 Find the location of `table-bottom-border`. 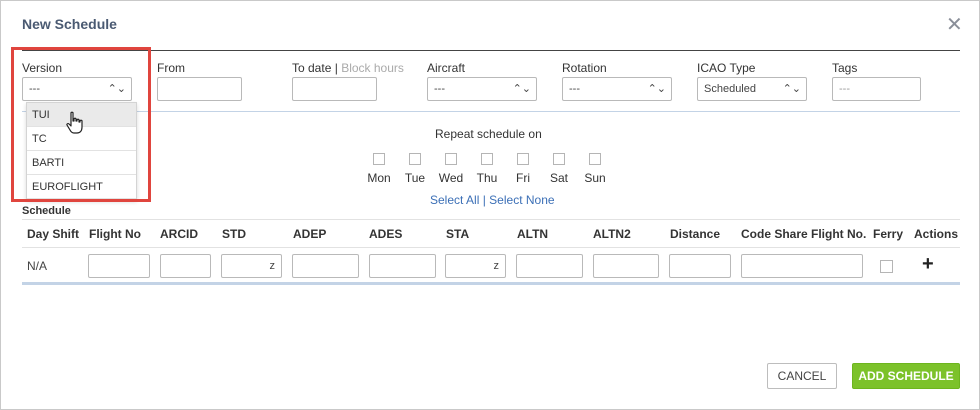

table-bottom-border is located at coordinates (491, 283).